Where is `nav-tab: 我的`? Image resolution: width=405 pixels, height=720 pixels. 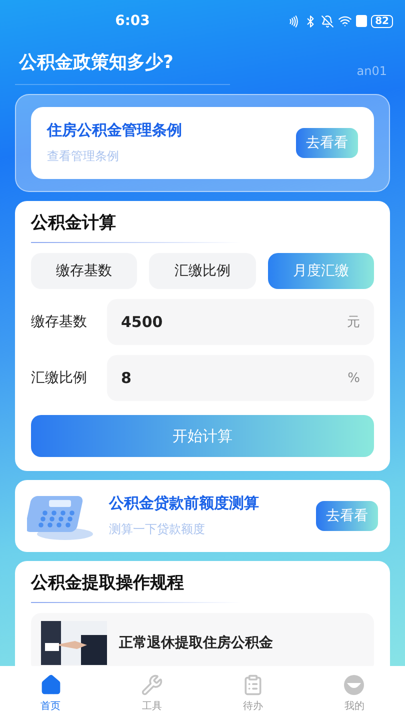 nav-tab: 我的 is located at coordinates (354, 693).